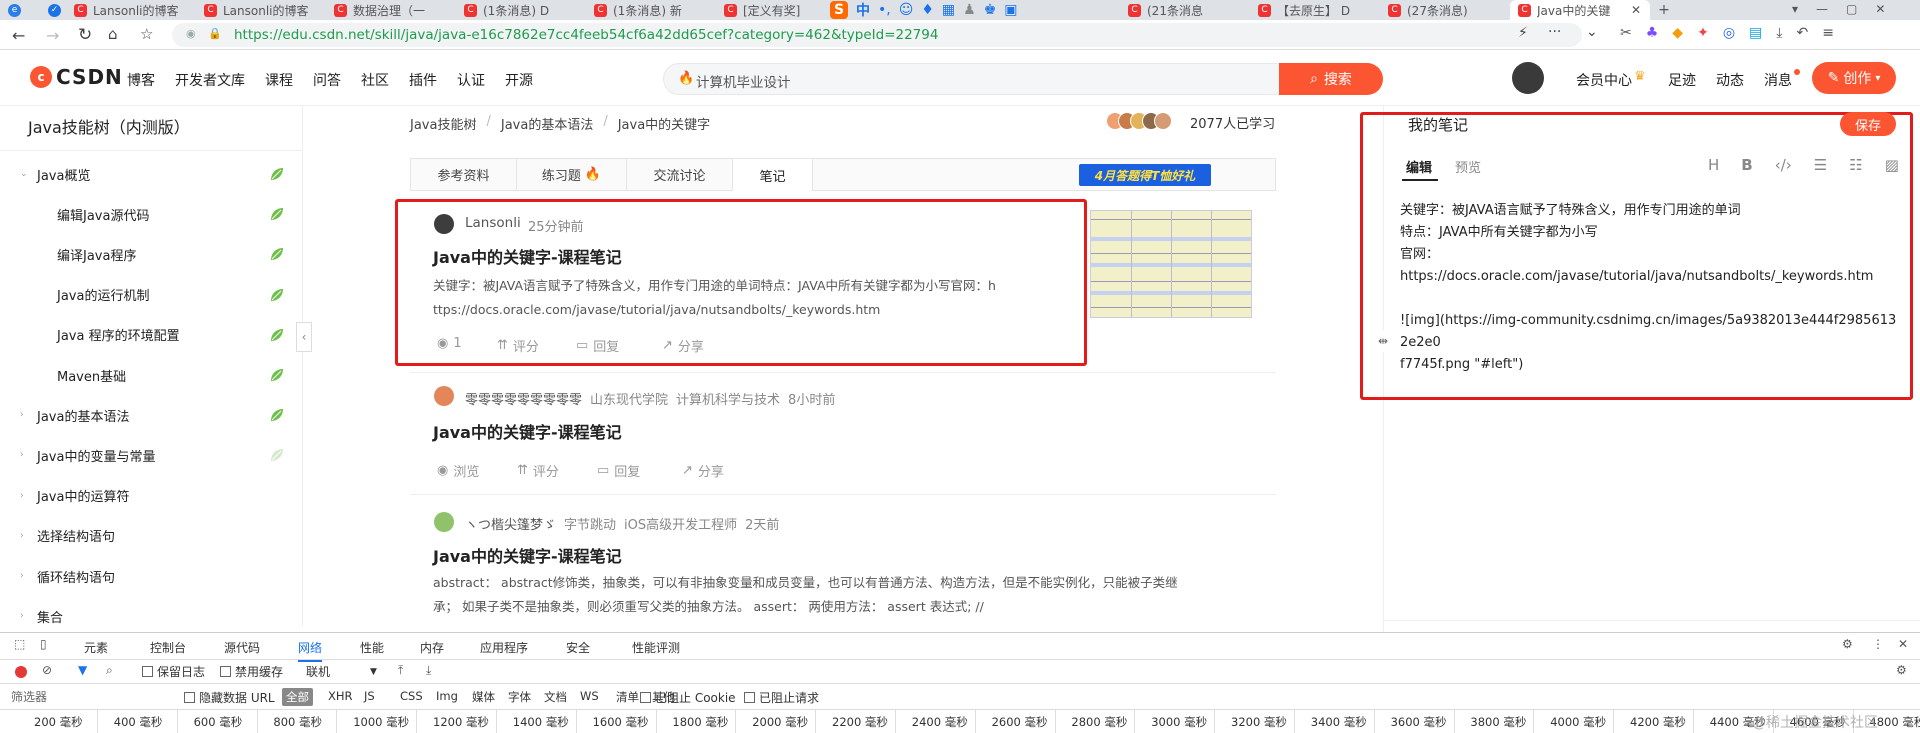  I want to click on reply-button: ▭ 回复, so click(618, 470).